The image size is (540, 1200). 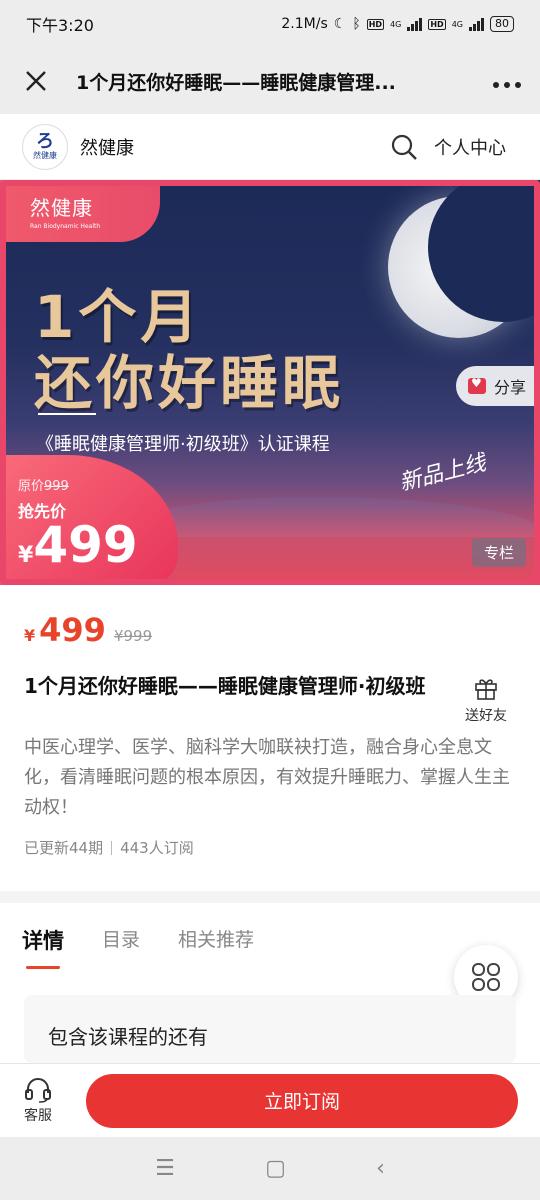 What do you see at coordinates (270, 897) in the screenshot?
I see `section-gap` at bounding box center [270, 897].